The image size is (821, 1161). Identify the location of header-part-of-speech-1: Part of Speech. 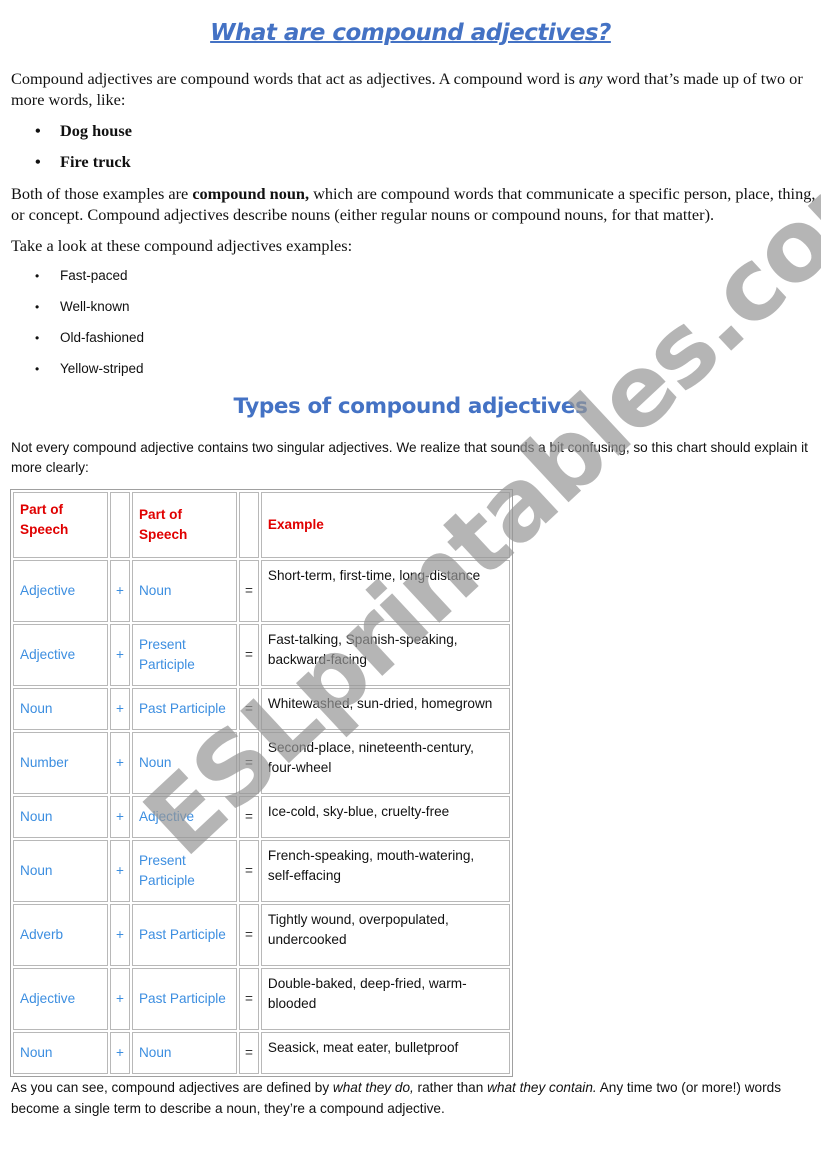
(60, 525).